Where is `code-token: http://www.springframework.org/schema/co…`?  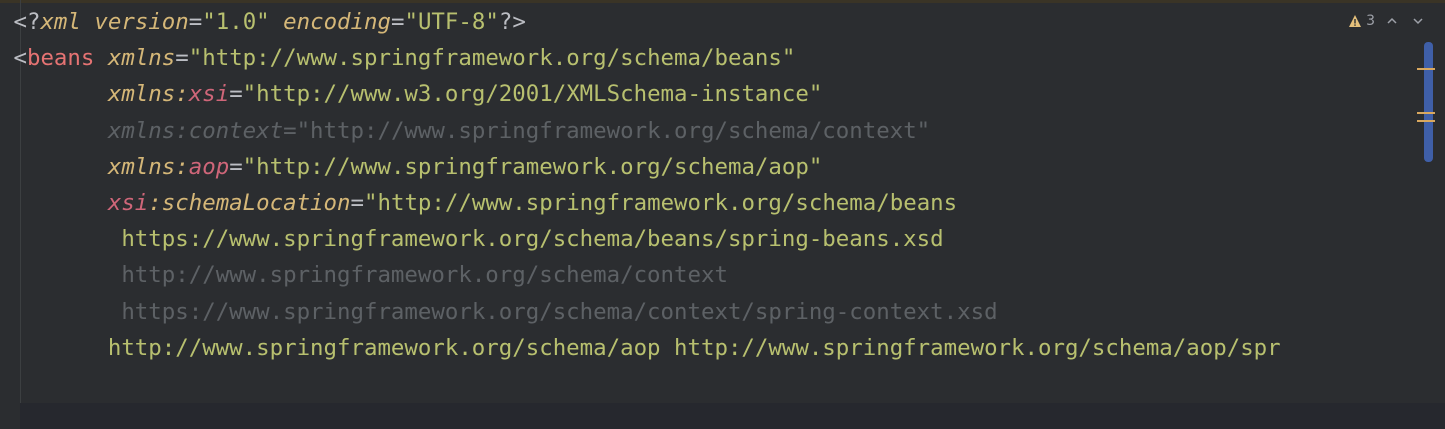 code-token: http://www.springframework.org/schema/co… is located at coordinates (424, 275).